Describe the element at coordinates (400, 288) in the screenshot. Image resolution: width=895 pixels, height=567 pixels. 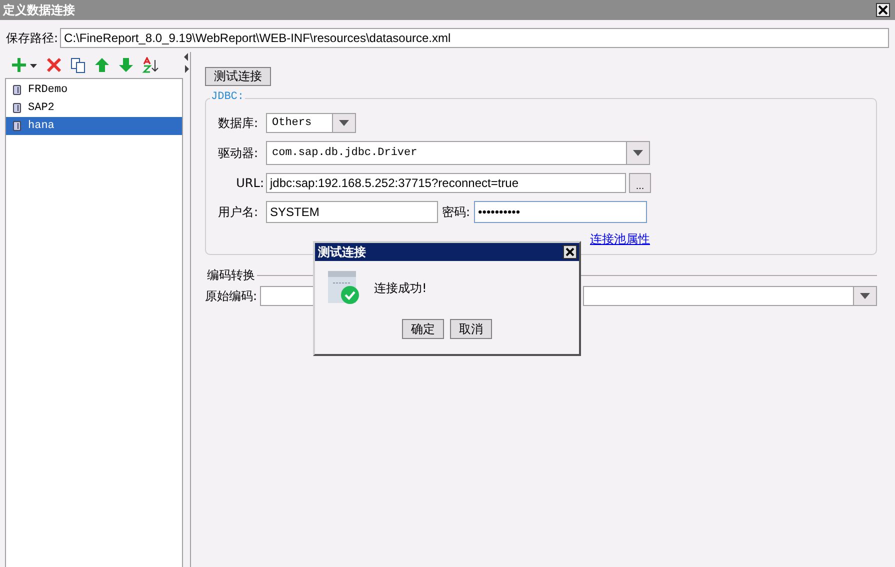
I see `dialog-message: 连接成功!` at that location.